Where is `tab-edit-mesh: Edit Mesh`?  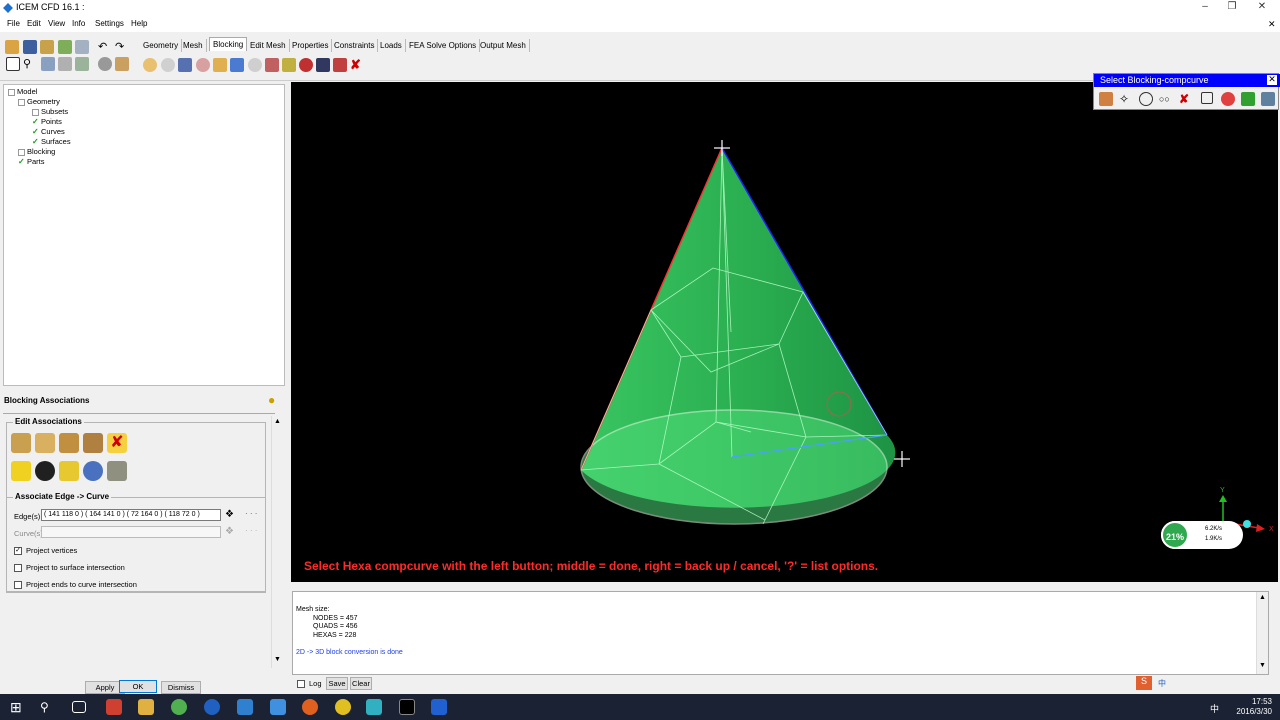 tab-edit-mesh: Edit Mesh is located at coordinates (268, 45).